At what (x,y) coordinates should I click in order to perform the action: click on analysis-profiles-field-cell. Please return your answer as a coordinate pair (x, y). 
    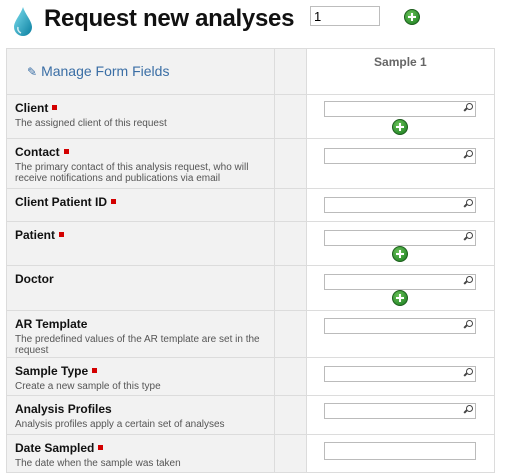
    Looking at the image, I should click on (400, 415).